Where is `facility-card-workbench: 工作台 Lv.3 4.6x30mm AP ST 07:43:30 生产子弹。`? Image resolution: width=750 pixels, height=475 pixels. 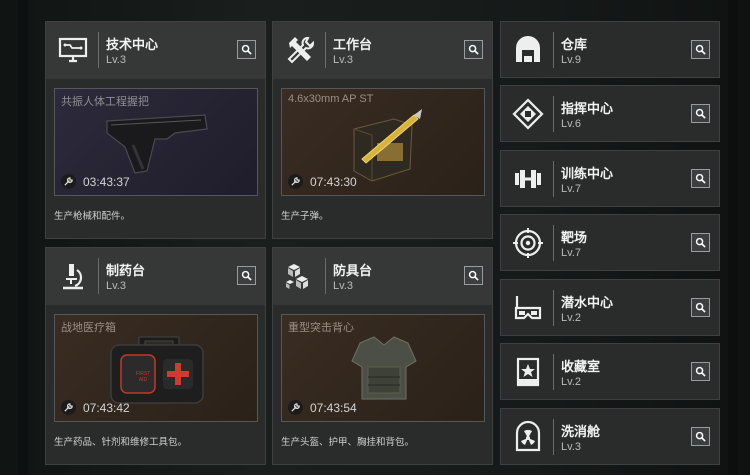 facility-card-workbench: 工作台 Lv.3 4.6x30mm AP ST 07:43:30 生产子弹。 is located at coordinates (382, 130).